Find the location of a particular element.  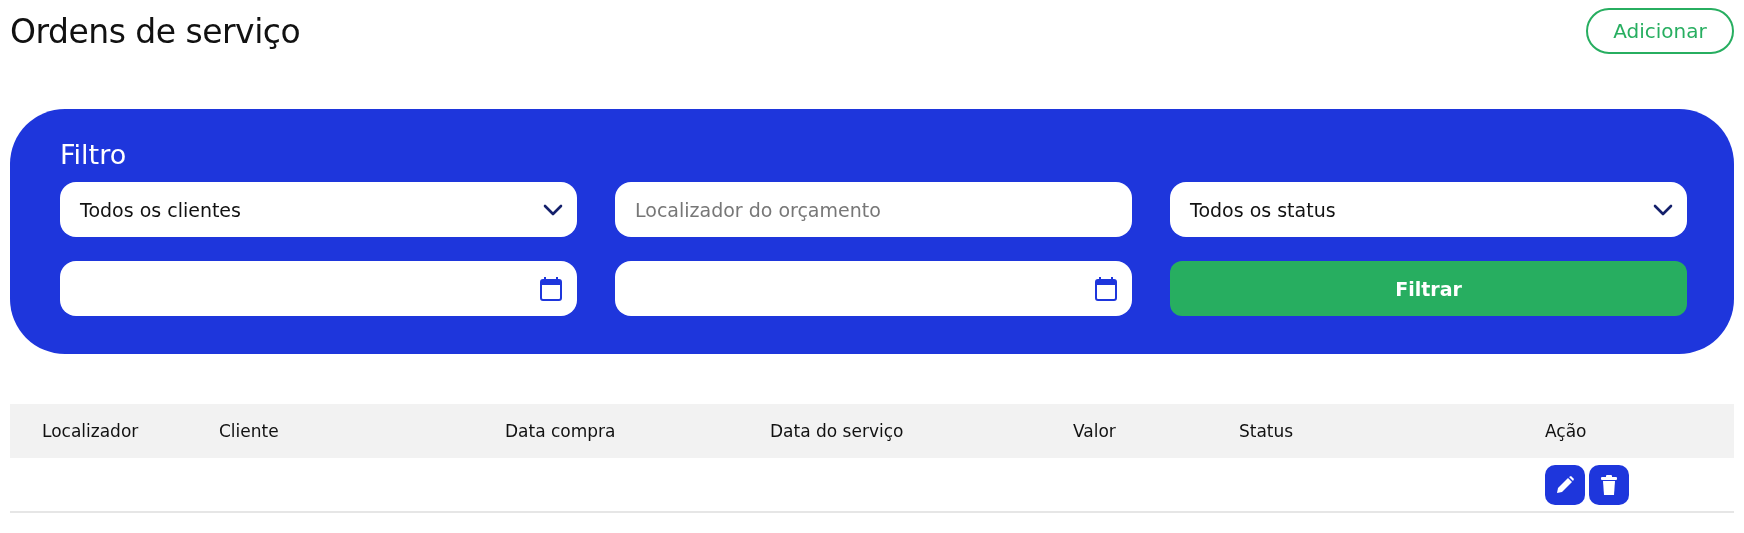

column-header: Status is located at coordinates (1267, 431).